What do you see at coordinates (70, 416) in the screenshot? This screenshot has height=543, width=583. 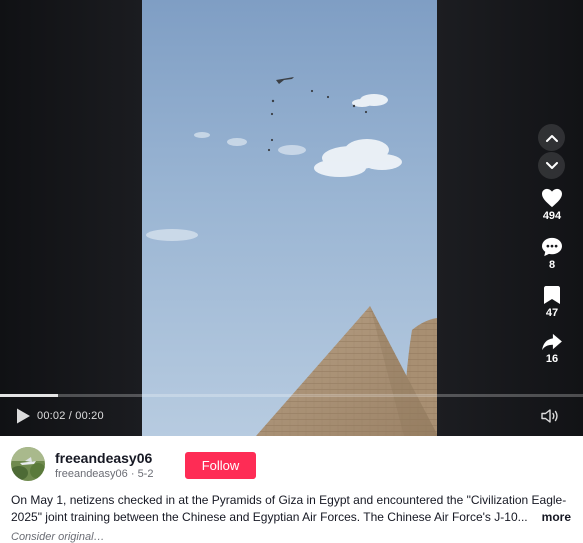 I see `time-display: 00:02 / 00:20` at bounding box center [70, 416].